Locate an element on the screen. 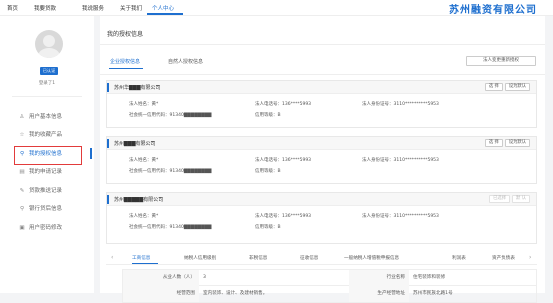  sidebar-item-push-records: ✎ 贷款推送记录 is located at coordinates (56, 191).